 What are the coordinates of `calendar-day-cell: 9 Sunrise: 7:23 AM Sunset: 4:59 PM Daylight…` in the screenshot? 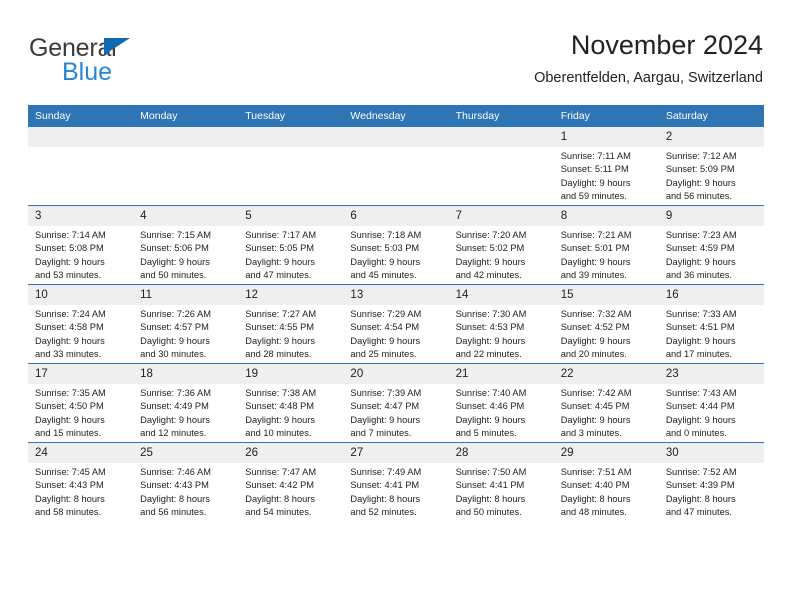 It's located at (711, 245).